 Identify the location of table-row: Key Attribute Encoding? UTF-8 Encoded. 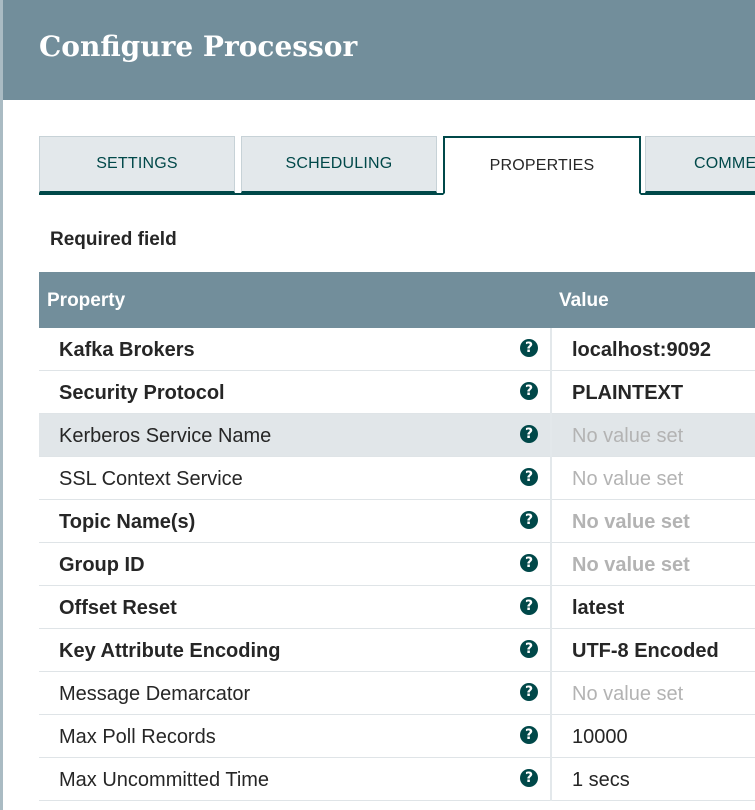
(397, 650).